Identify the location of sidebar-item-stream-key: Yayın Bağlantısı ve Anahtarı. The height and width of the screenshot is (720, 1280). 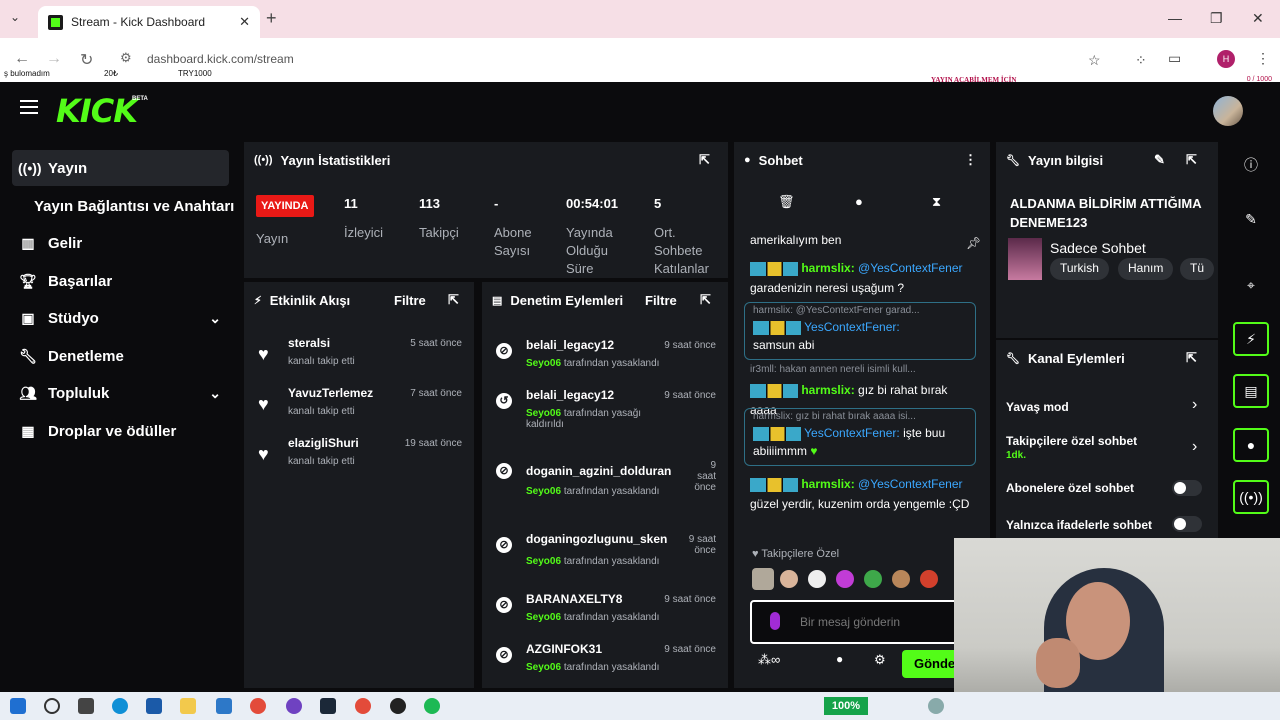
(136, 206).